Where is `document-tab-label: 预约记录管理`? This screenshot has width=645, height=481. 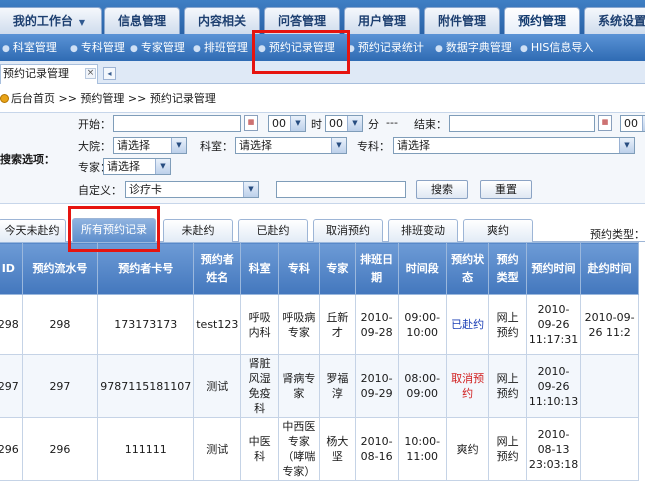 document-tab-label: 预约记录管理 is located at coordinates (36, 73).